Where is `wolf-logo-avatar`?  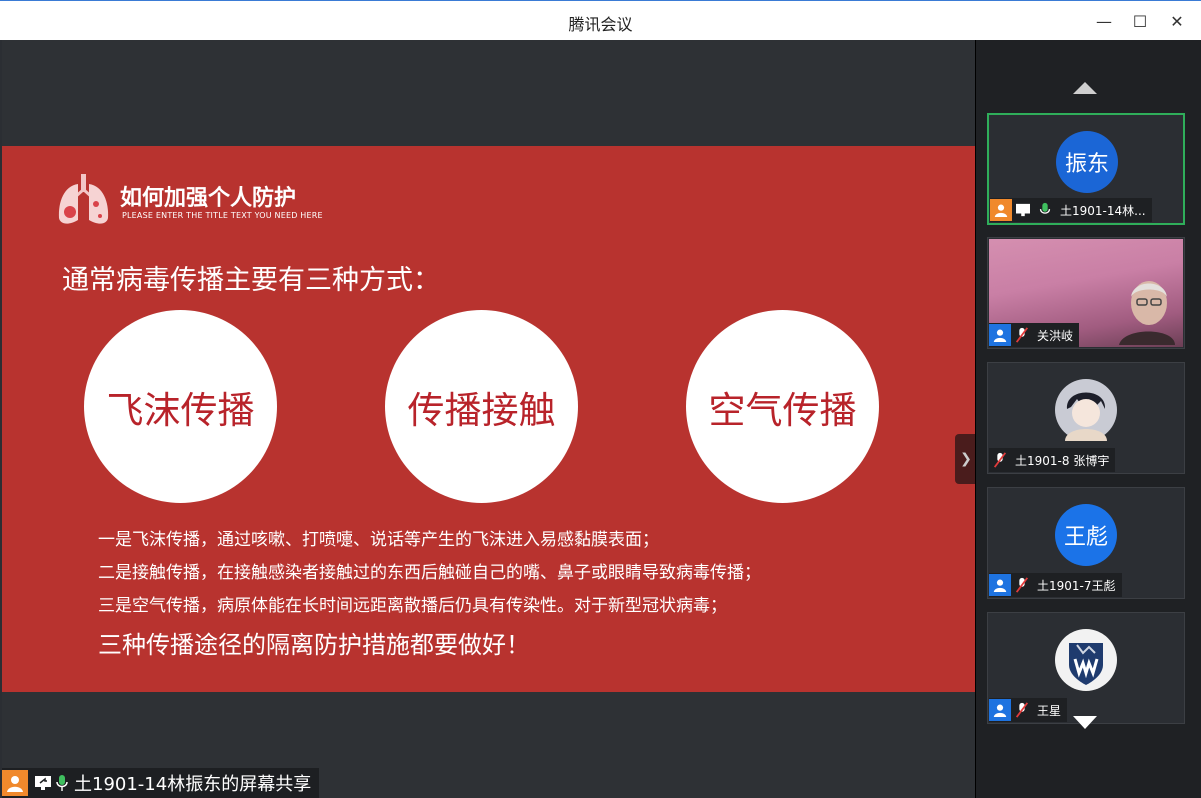
wolf-logo-avatar is located at coordinates (1086, 660).